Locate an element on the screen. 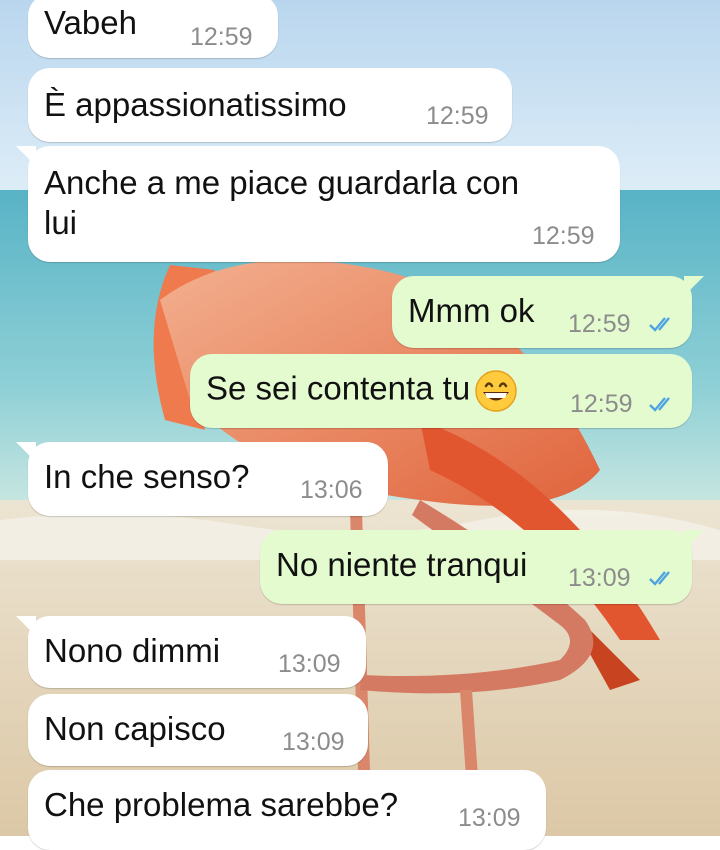 This screenshot has height=850, width=720. message-bubble-incoming: Non capisco 13:09 is located at coordinates (198, 730).